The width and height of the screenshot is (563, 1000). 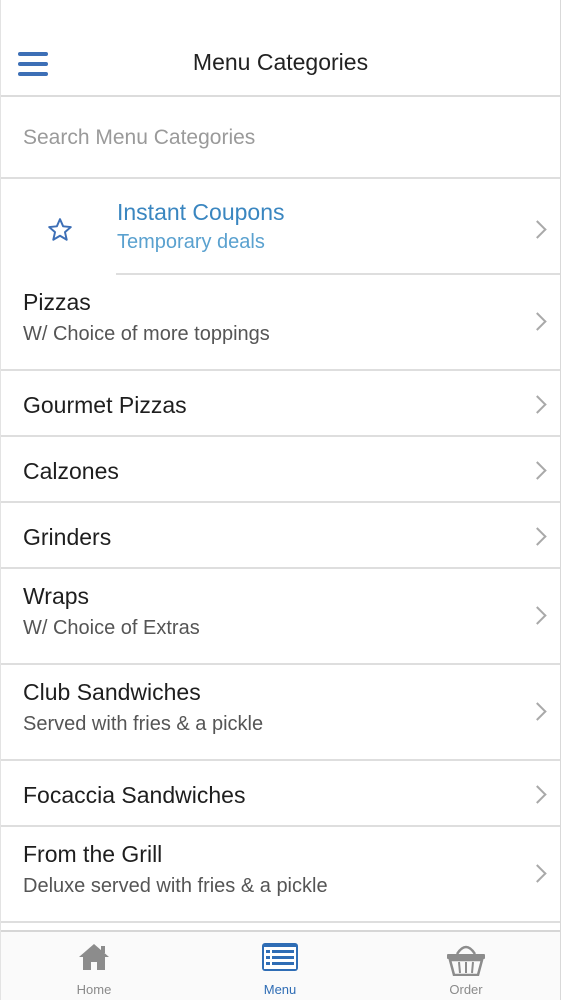 I want to click on category-subtitle: Deluxe served with fries & a pickle, so click(x=175, y=886).